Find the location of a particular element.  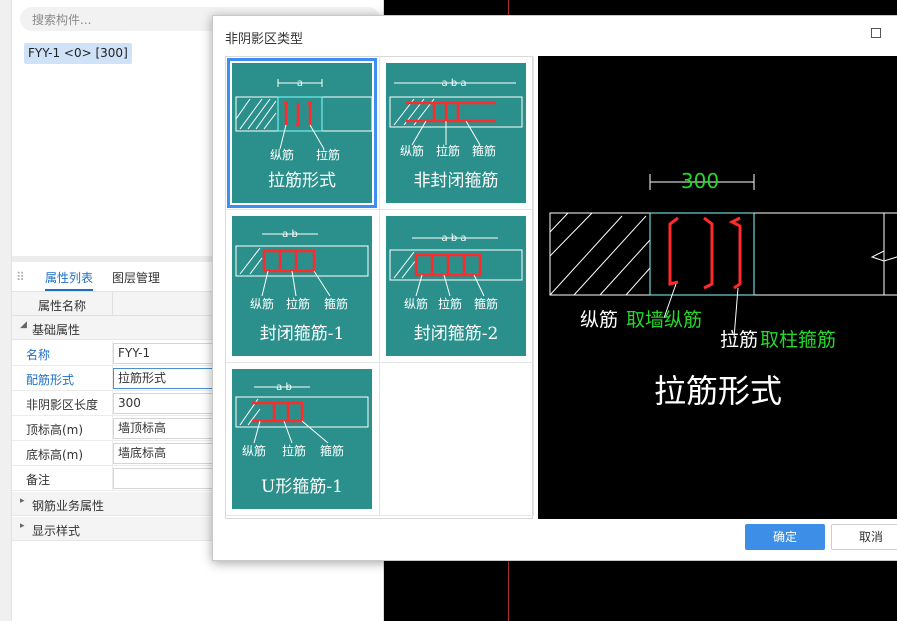

card-u-stirrup-1: a b 纵筋 拉筋 箍筋 U形箍筋-1 is located at coordinates (302, 439).